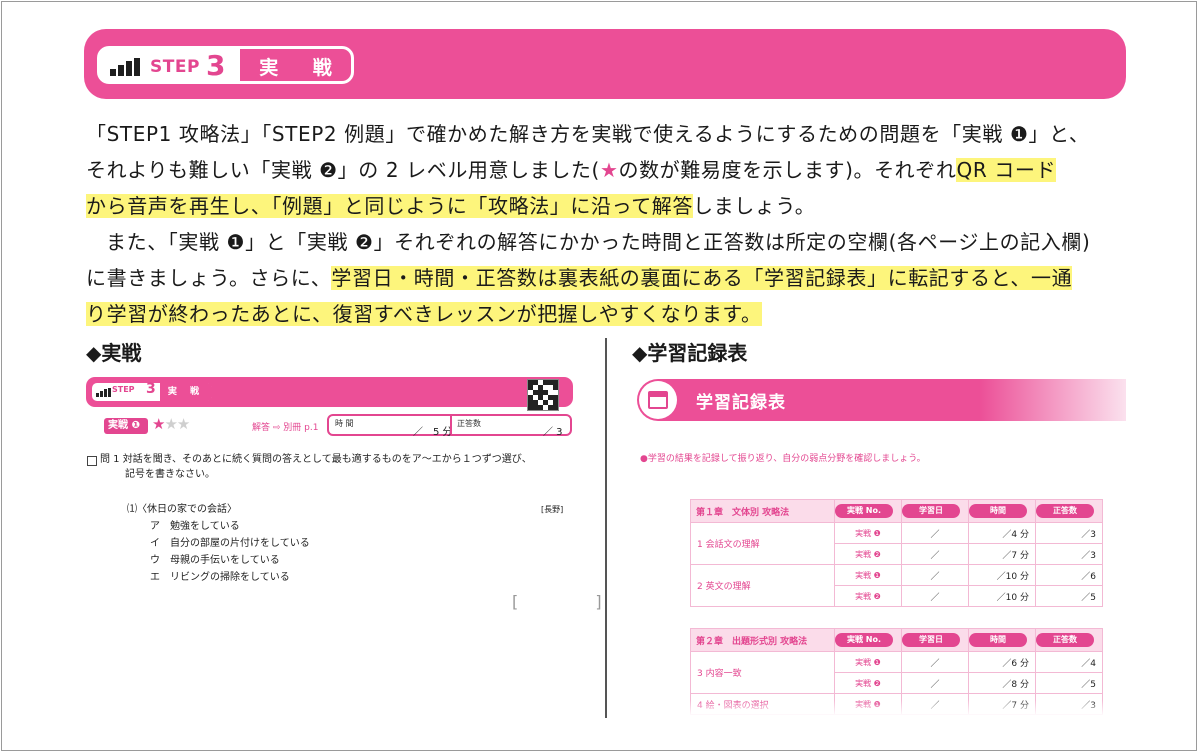 This screenshot has height=754, width=1200. I want to click on choice-e: エ リビングの掃除をしている, so click(220, 577).